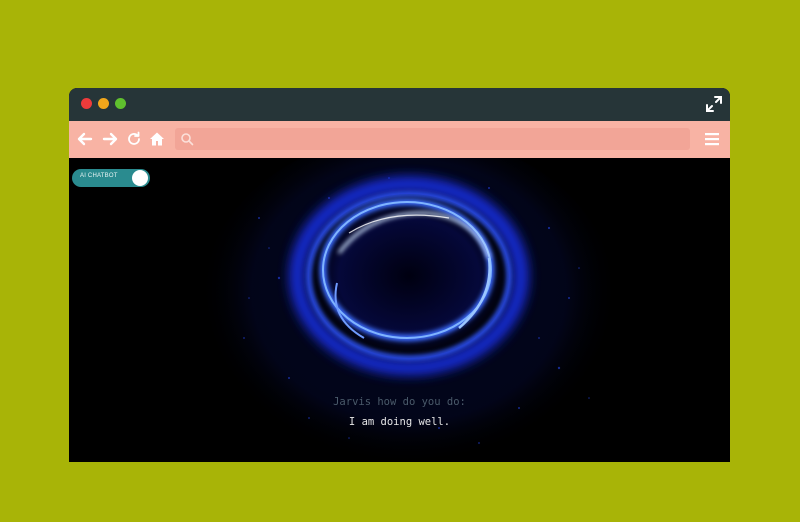 The image size is (800, 522). What do you see at coordinates (120, 103) in the screenshot?
I see `maximize-window-button` at bounding box center [120, 103].